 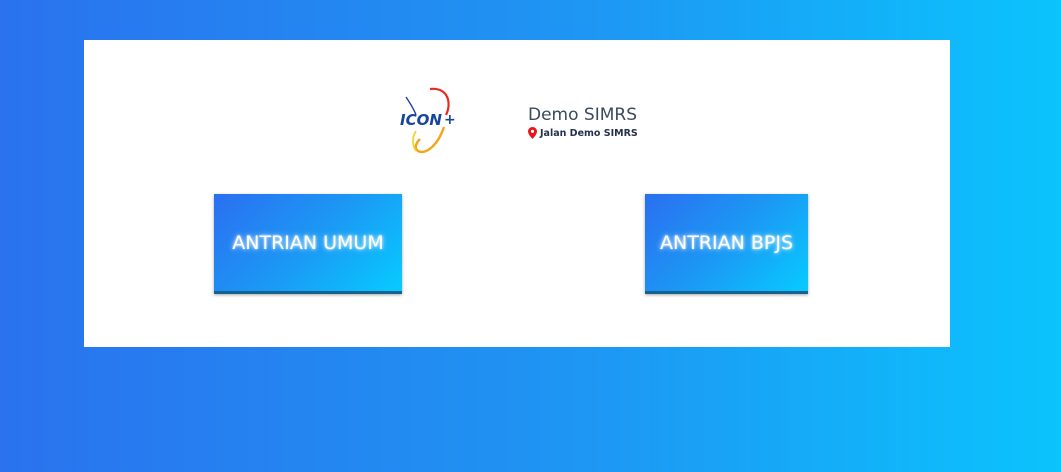 I want to click on hospital-name: Demo SIMRS, so click(x=582, y=115).